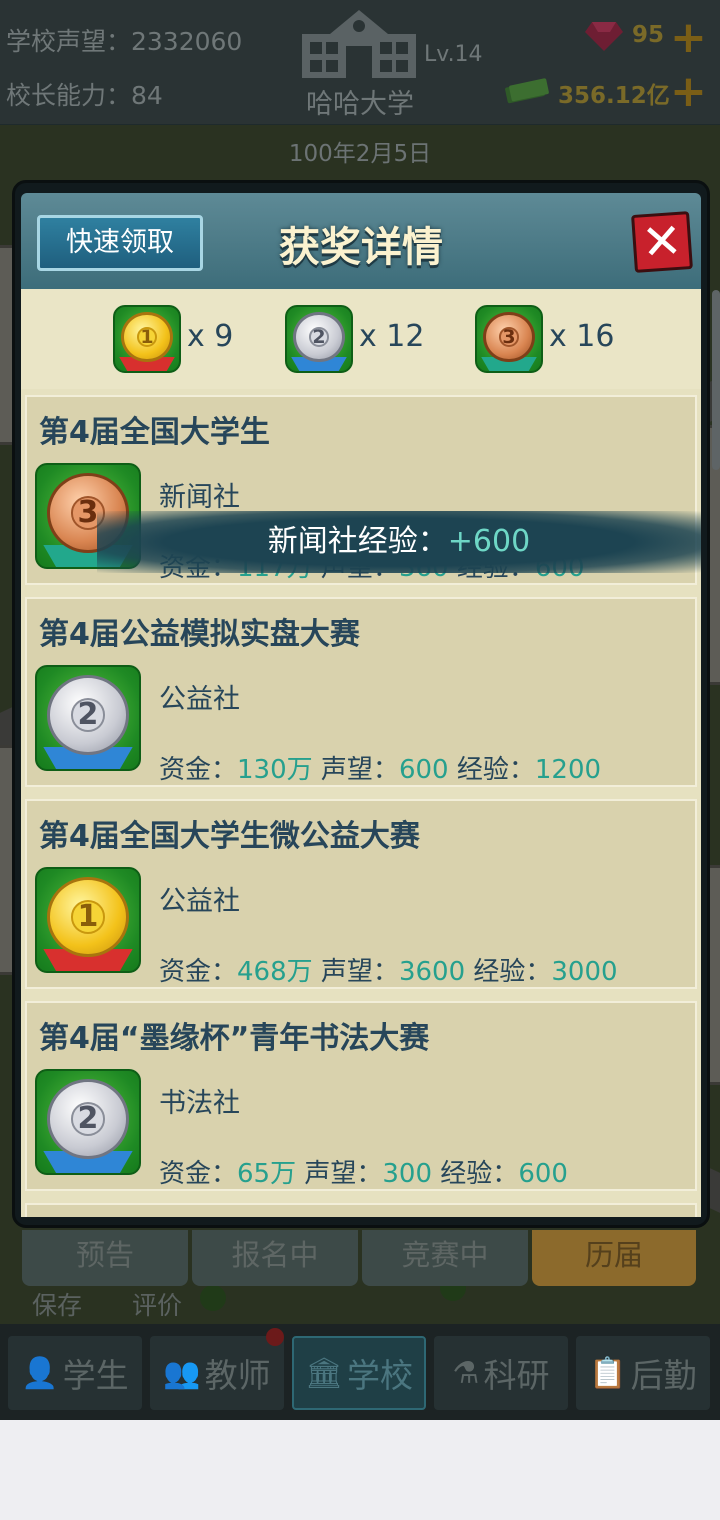  I want to click on school-icon: 🏛, so click(324, 1373).